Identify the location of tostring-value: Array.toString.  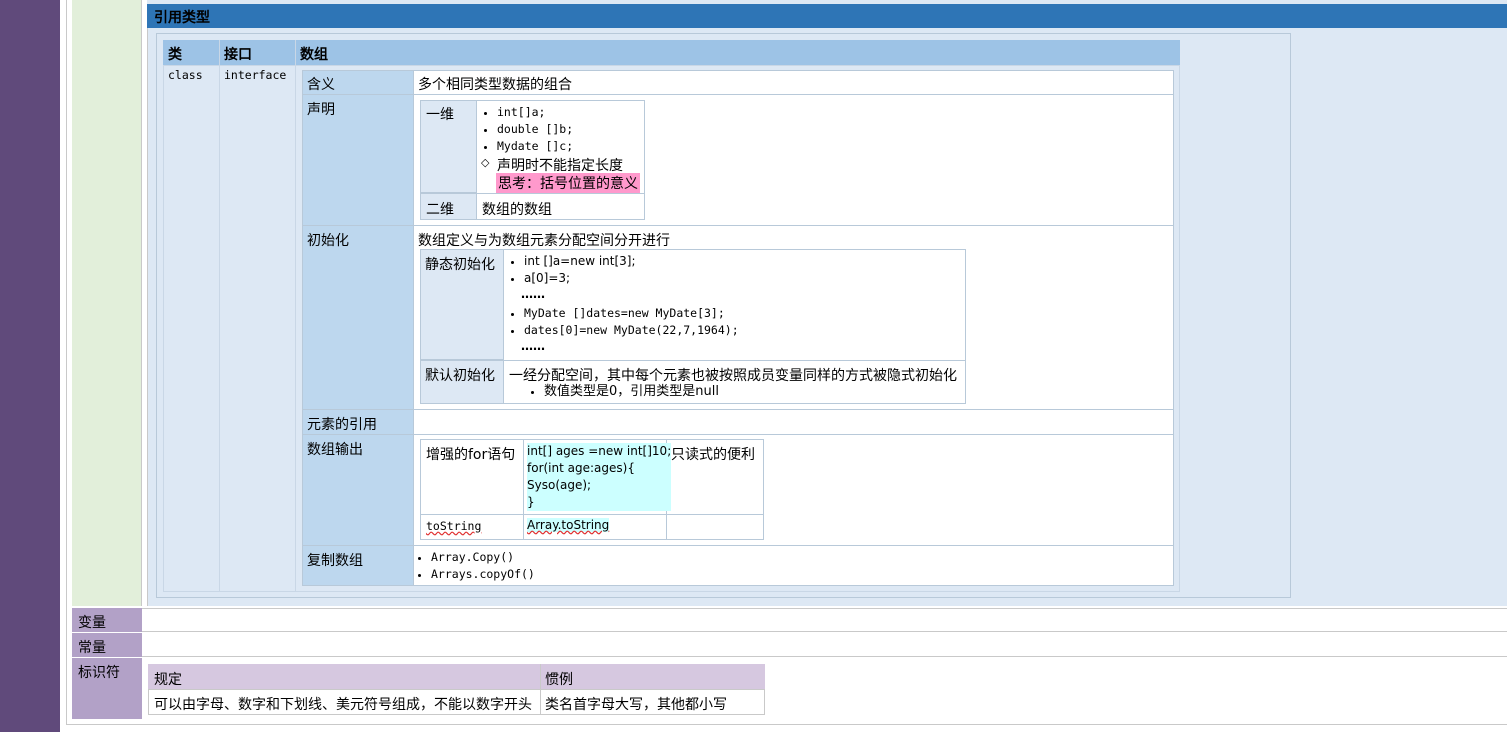
(568, 525).